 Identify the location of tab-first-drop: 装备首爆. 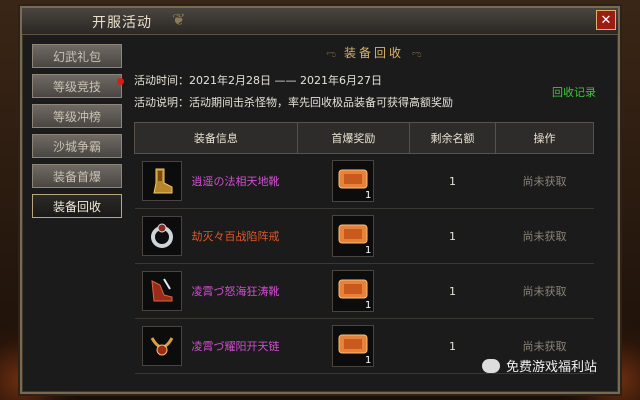
(77, 176).